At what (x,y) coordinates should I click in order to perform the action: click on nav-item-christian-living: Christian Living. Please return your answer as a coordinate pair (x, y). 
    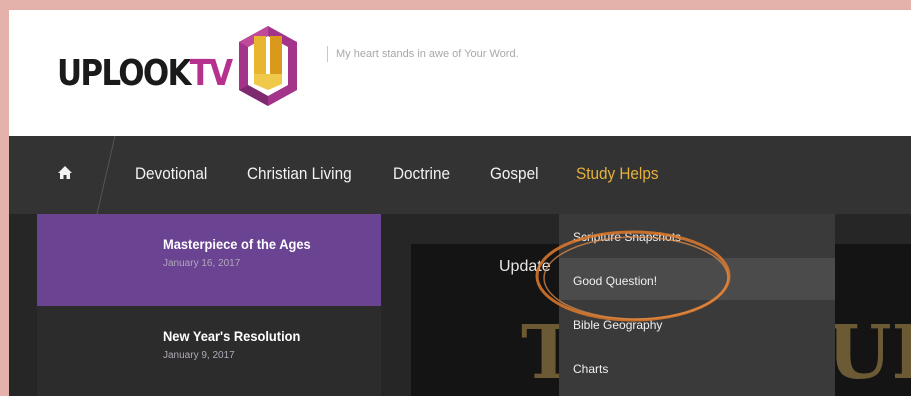
    Looking at the image, I should click on (299, 174).